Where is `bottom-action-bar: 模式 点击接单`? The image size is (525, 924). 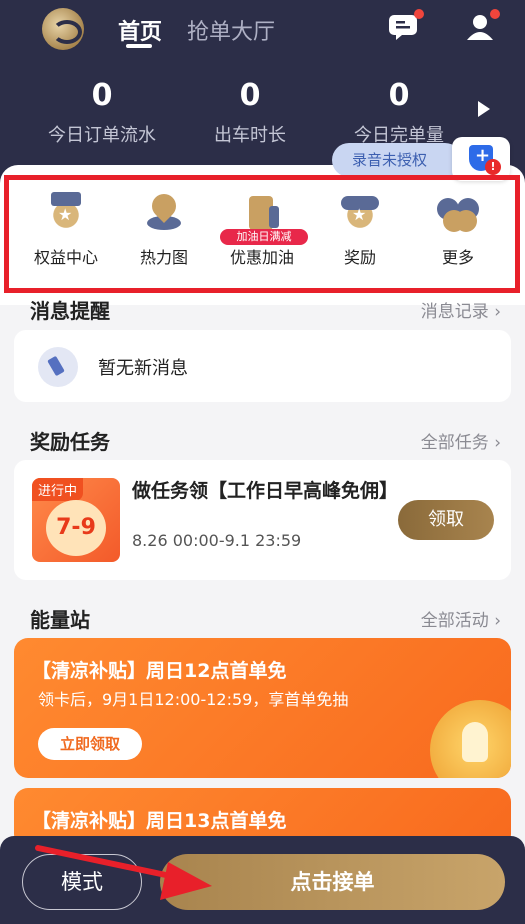
bottom-action-bar: 模式 点击接单 is located at coordinates (262, 880).